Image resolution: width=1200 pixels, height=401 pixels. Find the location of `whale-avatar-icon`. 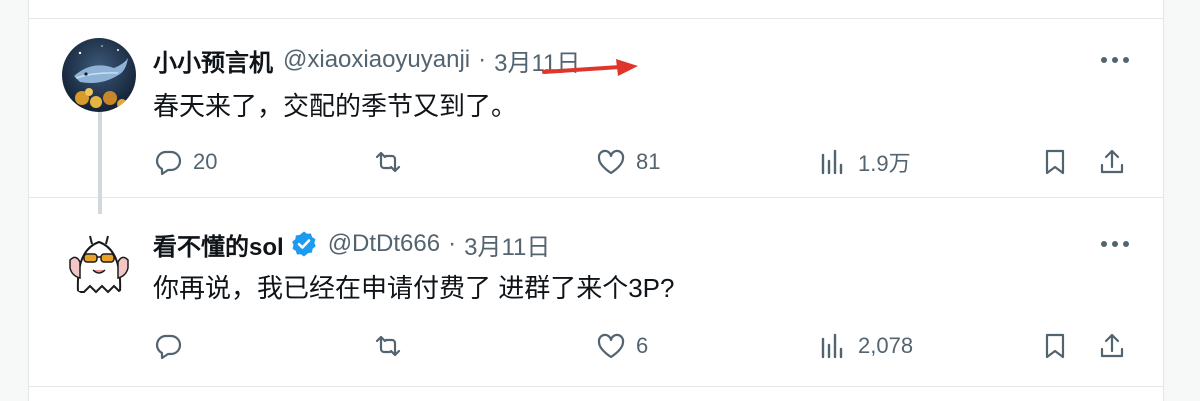

whale-avatar-icon is located at coordinates (99, 75).